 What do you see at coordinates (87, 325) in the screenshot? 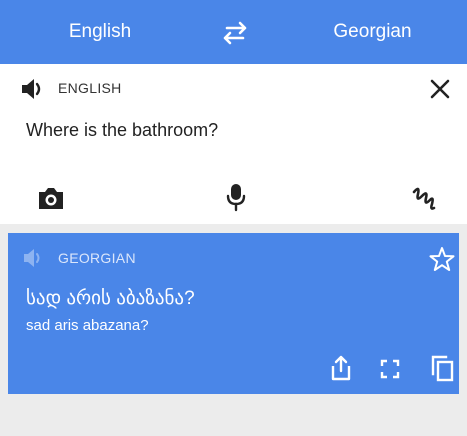
I see `transliteration-text: sad aris abazana?` at bounding box center [87, 325].